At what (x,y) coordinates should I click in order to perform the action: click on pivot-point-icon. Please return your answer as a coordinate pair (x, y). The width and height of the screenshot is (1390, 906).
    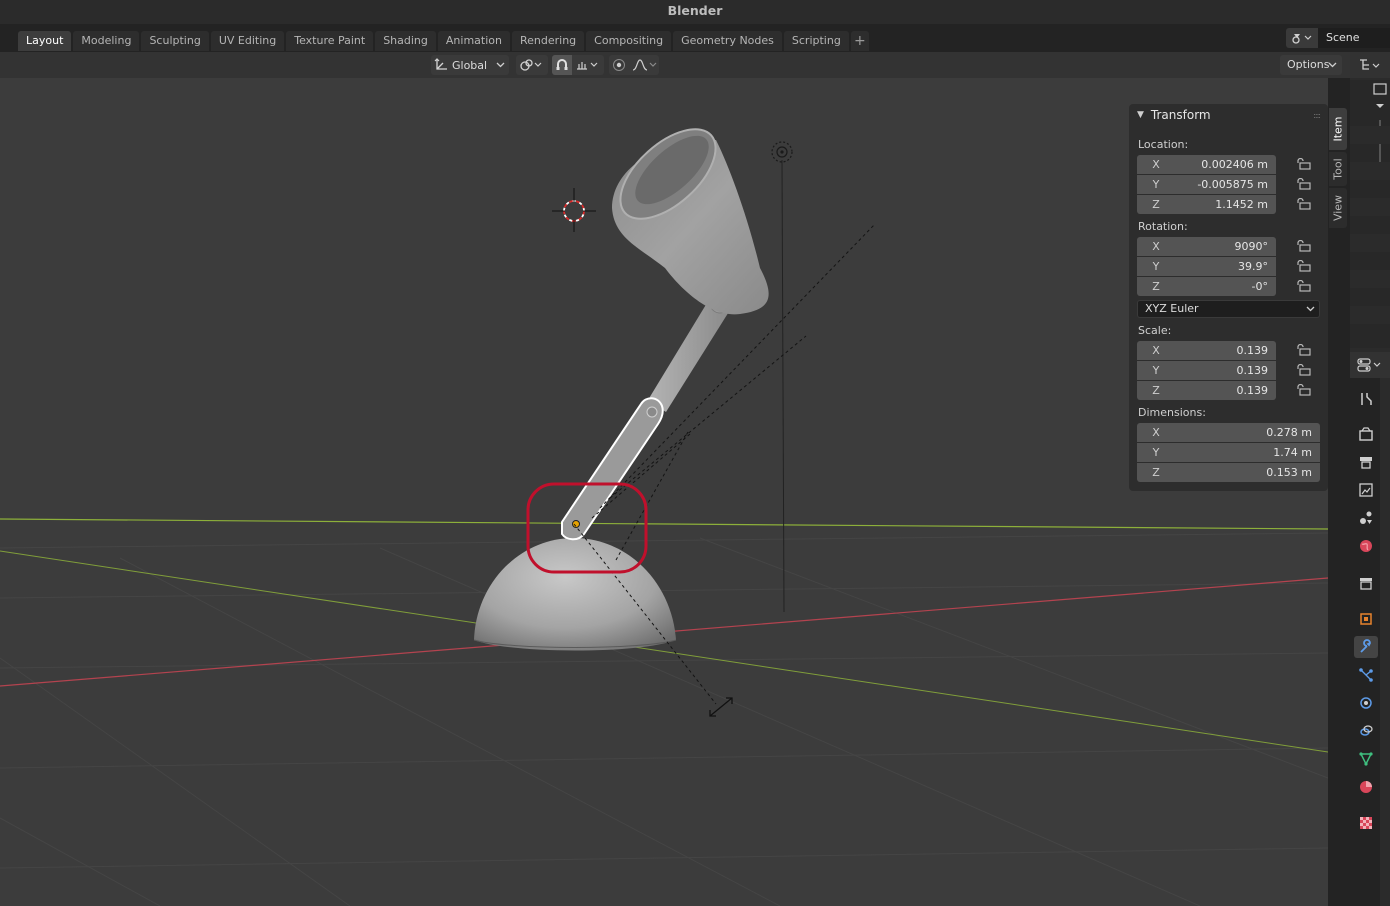
    Looking at the image, I should click on (531, 65).